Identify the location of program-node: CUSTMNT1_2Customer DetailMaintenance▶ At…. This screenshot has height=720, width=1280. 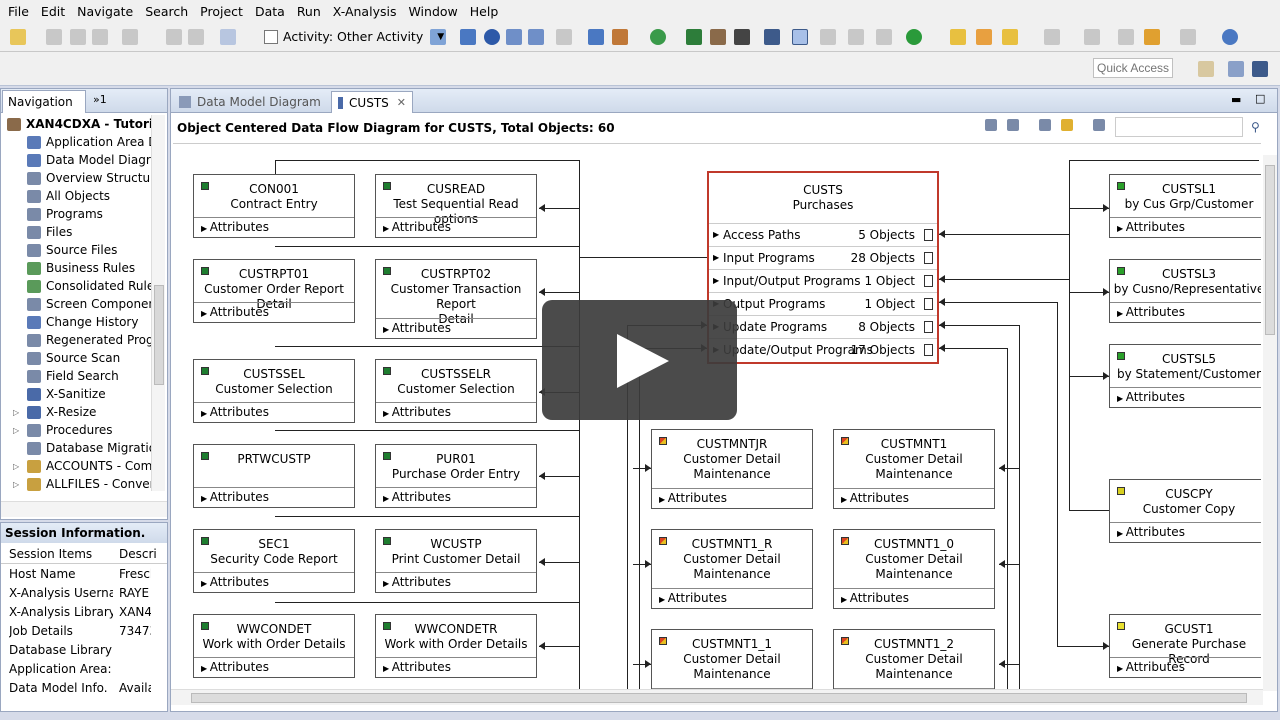
(914, 659).